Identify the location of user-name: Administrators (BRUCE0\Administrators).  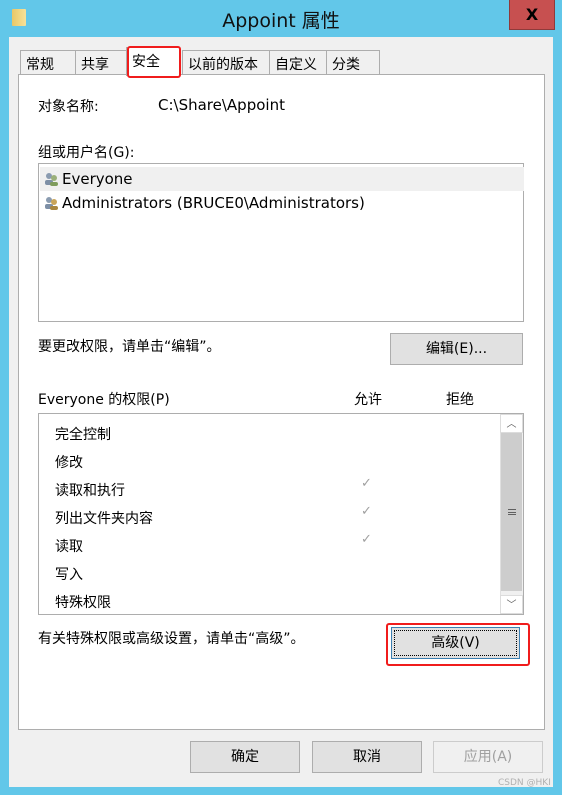
(213, 203).